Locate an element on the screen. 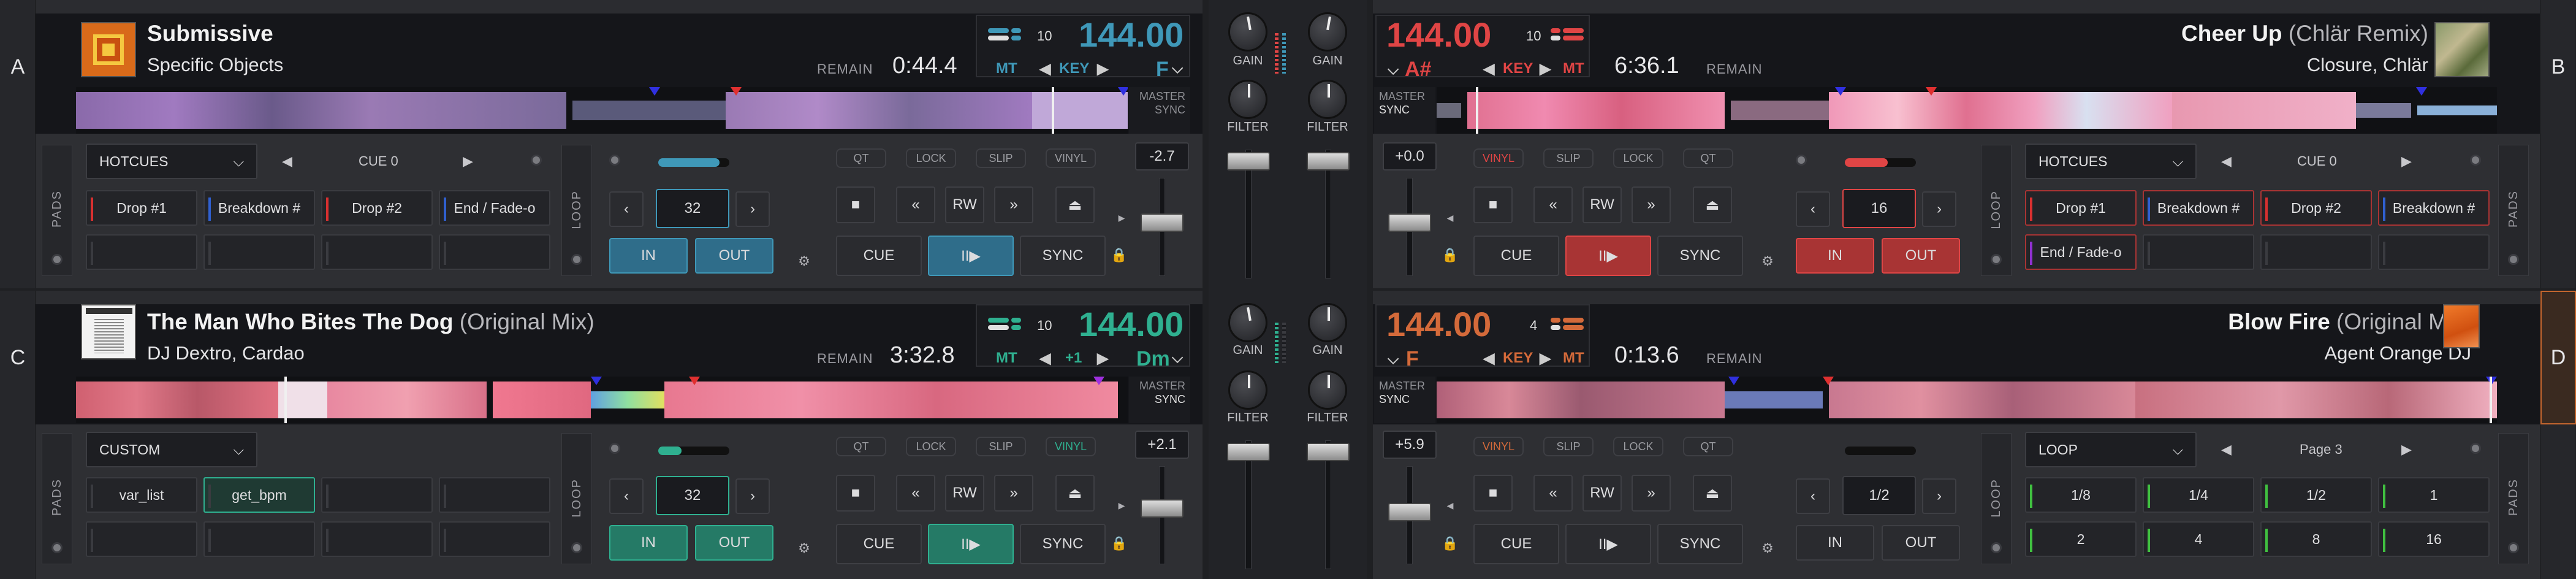  deck-d-pill-2: SLIP is located at coordinates (1568, 446).